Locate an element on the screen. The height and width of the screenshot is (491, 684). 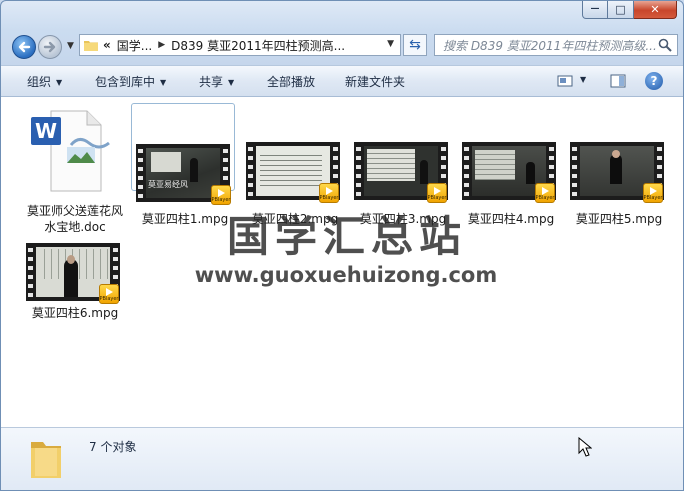
command-bar: 组织 ▼ 包含到库中 ▼ 共享 ▼ 全部播放 新建文件夹 ▼ ? is located at coordinates (342, 81).